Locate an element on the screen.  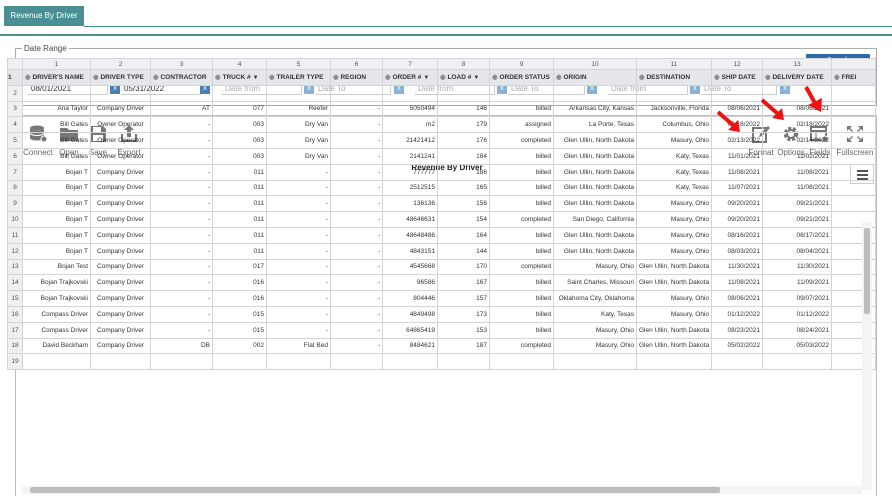
grid-cell: 144 is located at coordinates (463, 251).